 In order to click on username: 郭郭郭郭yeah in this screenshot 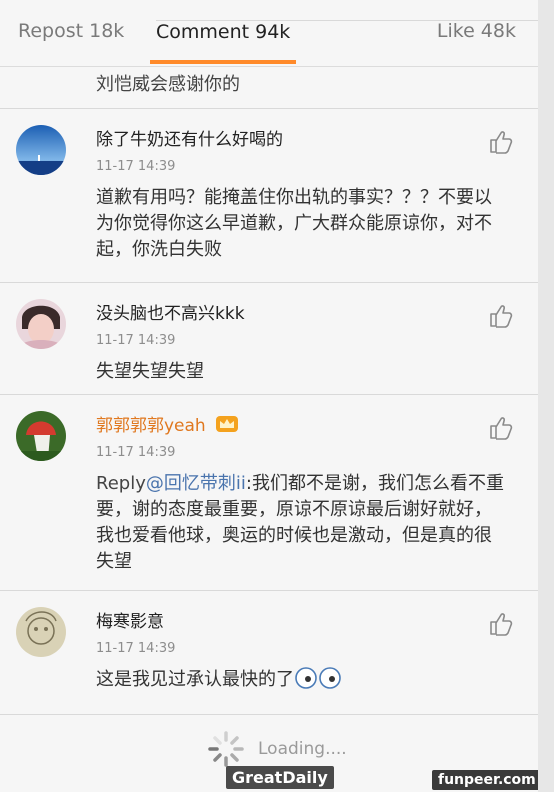, I will do `click(167, 423)`.